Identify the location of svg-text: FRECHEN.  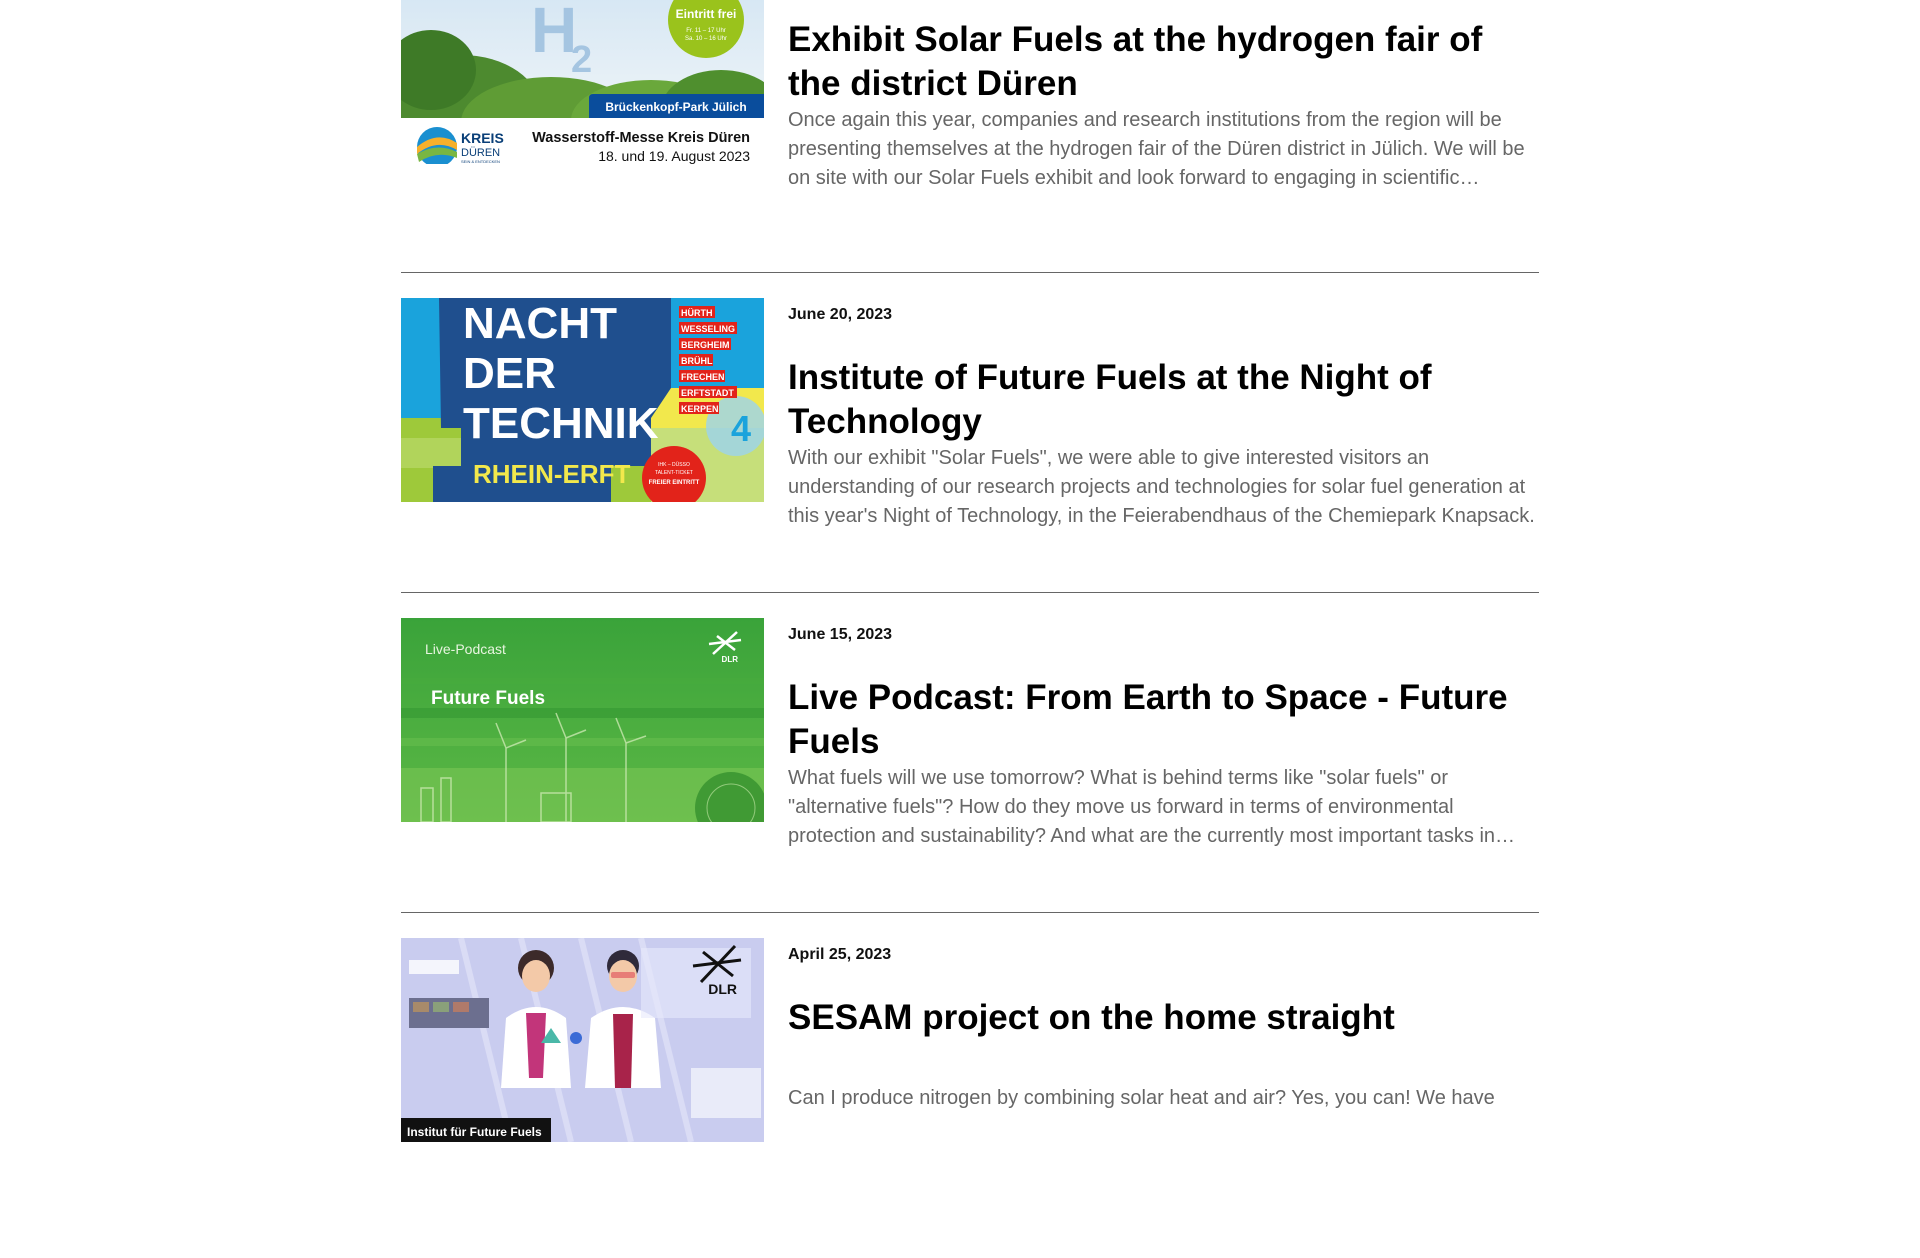
(703, 377).